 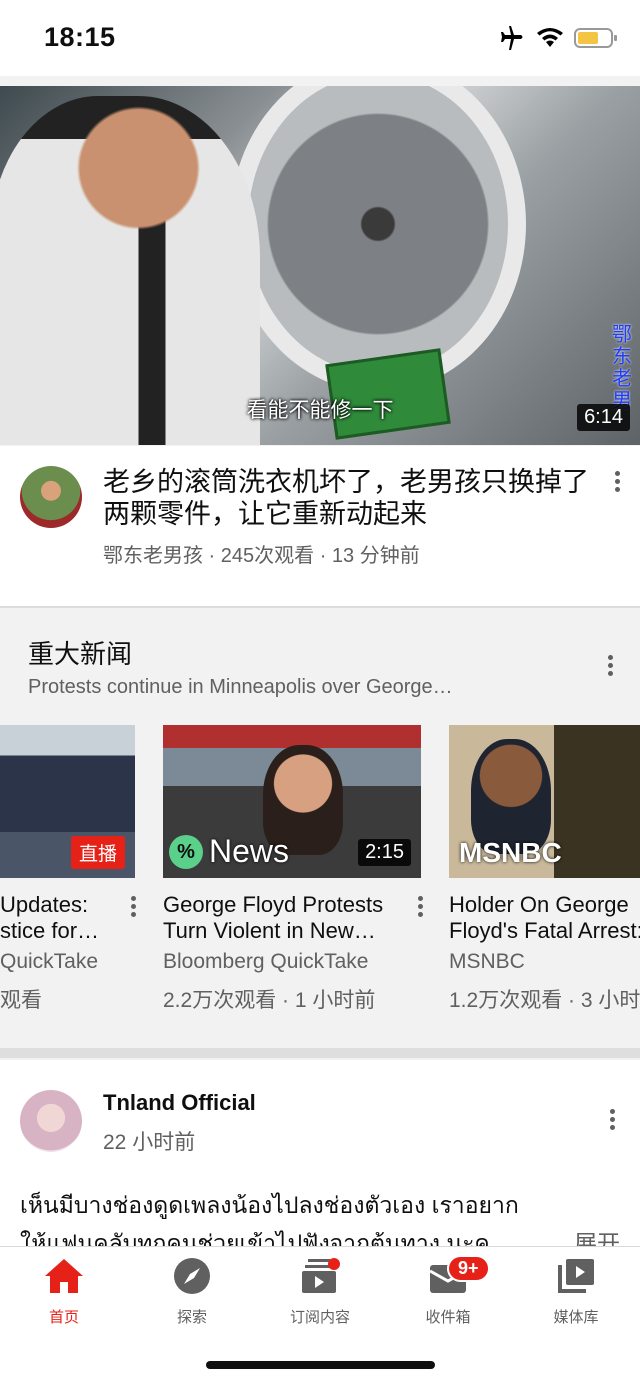 I want to click on tab-subscriptions: 订阅内容, so click(x=320, y=1292).